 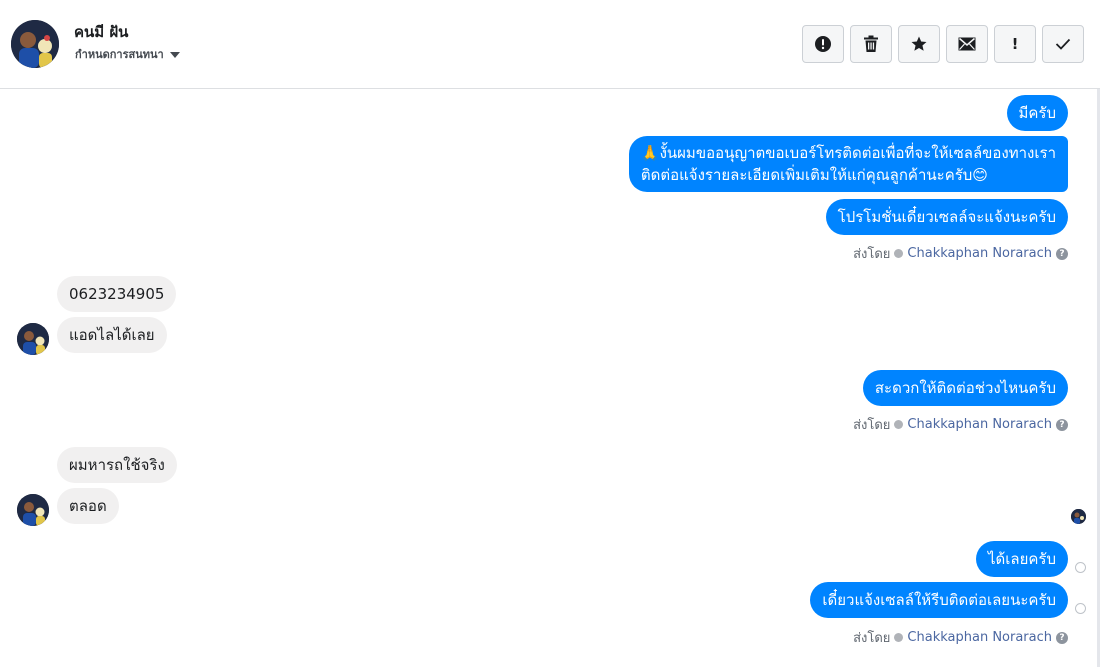 I want to click on envelope-icon, so click(x=967, y=44).